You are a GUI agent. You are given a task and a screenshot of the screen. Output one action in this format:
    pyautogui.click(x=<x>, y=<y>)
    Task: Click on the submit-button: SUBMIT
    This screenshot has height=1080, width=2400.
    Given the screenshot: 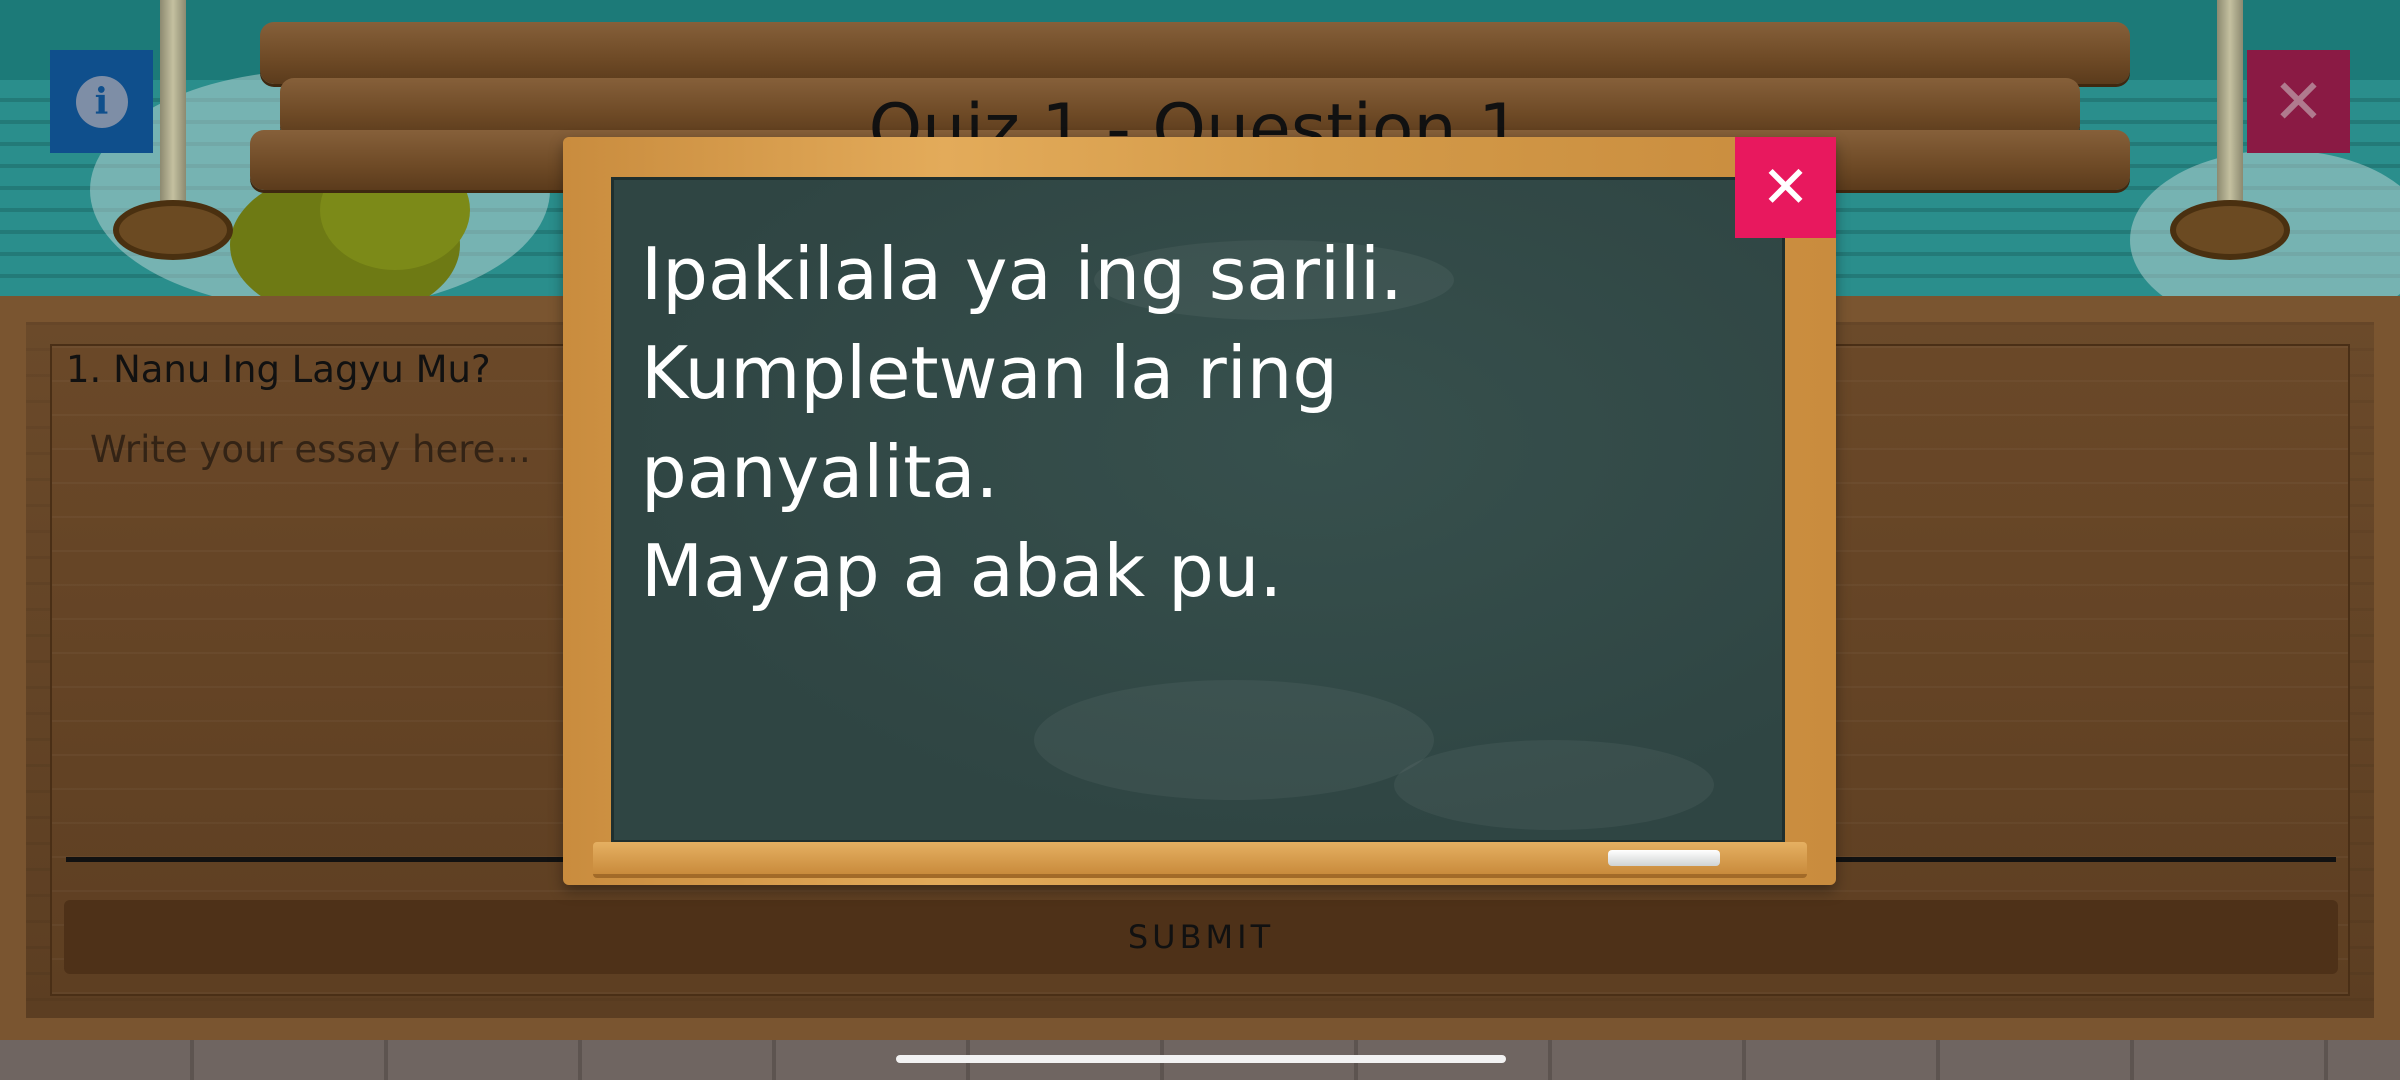 What is the action you would take?
    pyautogui.click(x=1201, y=937)
    